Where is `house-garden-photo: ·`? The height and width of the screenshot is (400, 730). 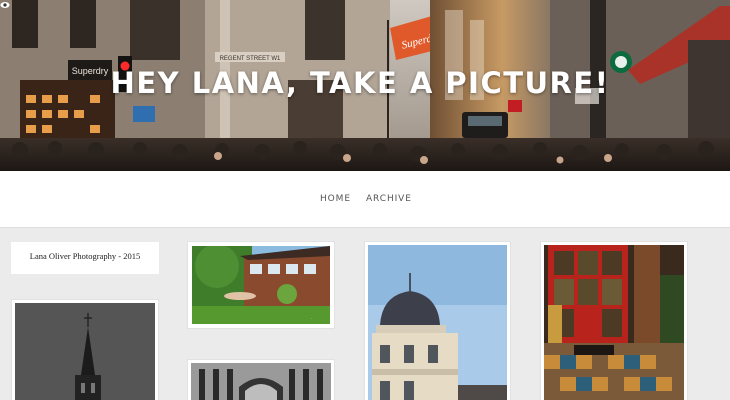 house-garden-photo: · is located at coordinates (261, 285).